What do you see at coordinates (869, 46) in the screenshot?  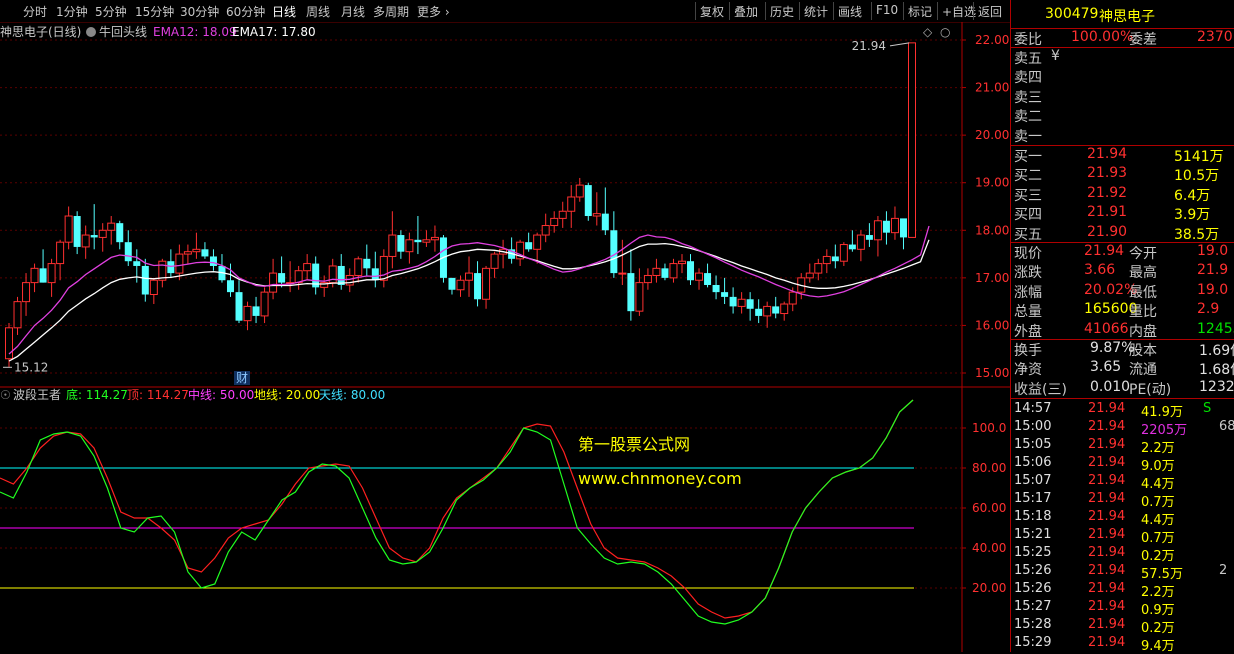 I see `high-marker-label: 21.94` at bounding box center [869, 46].